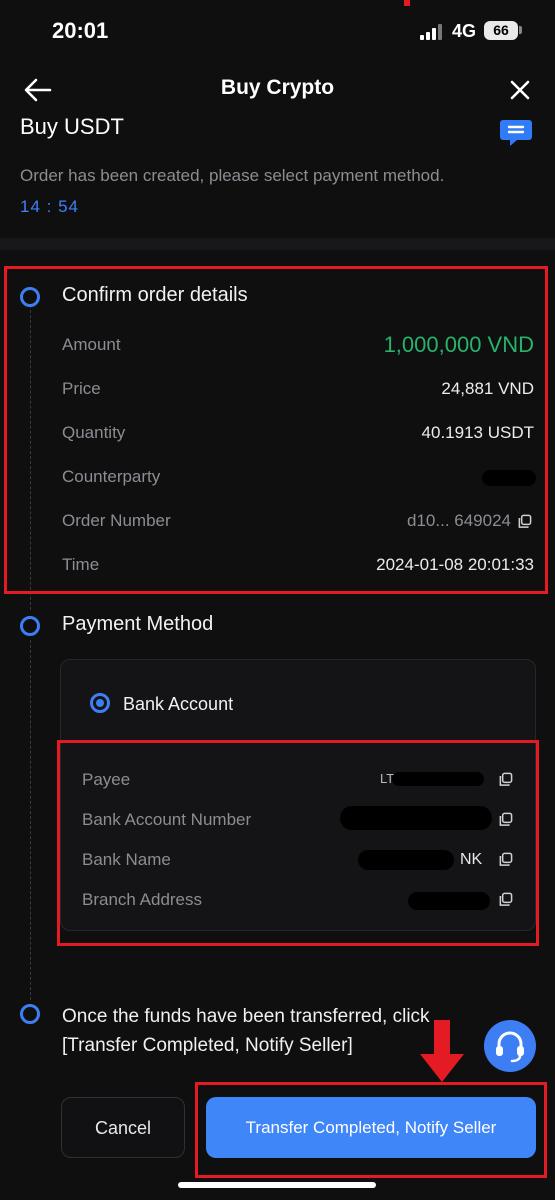  Describe the element at coordinates (487, 388) in the screenshot. I see `price-value: 24,881 VND` at that location.